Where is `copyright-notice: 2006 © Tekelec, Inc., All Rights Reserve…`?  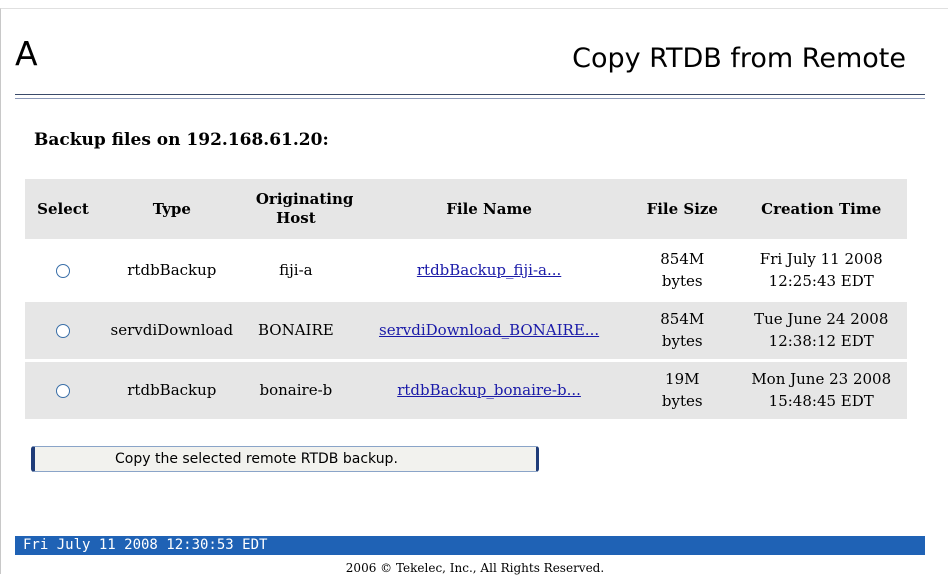
copyright-notice: 2006 © Tekelec, Inc., All Rights Reserve… is located at coordinates (475, 568).